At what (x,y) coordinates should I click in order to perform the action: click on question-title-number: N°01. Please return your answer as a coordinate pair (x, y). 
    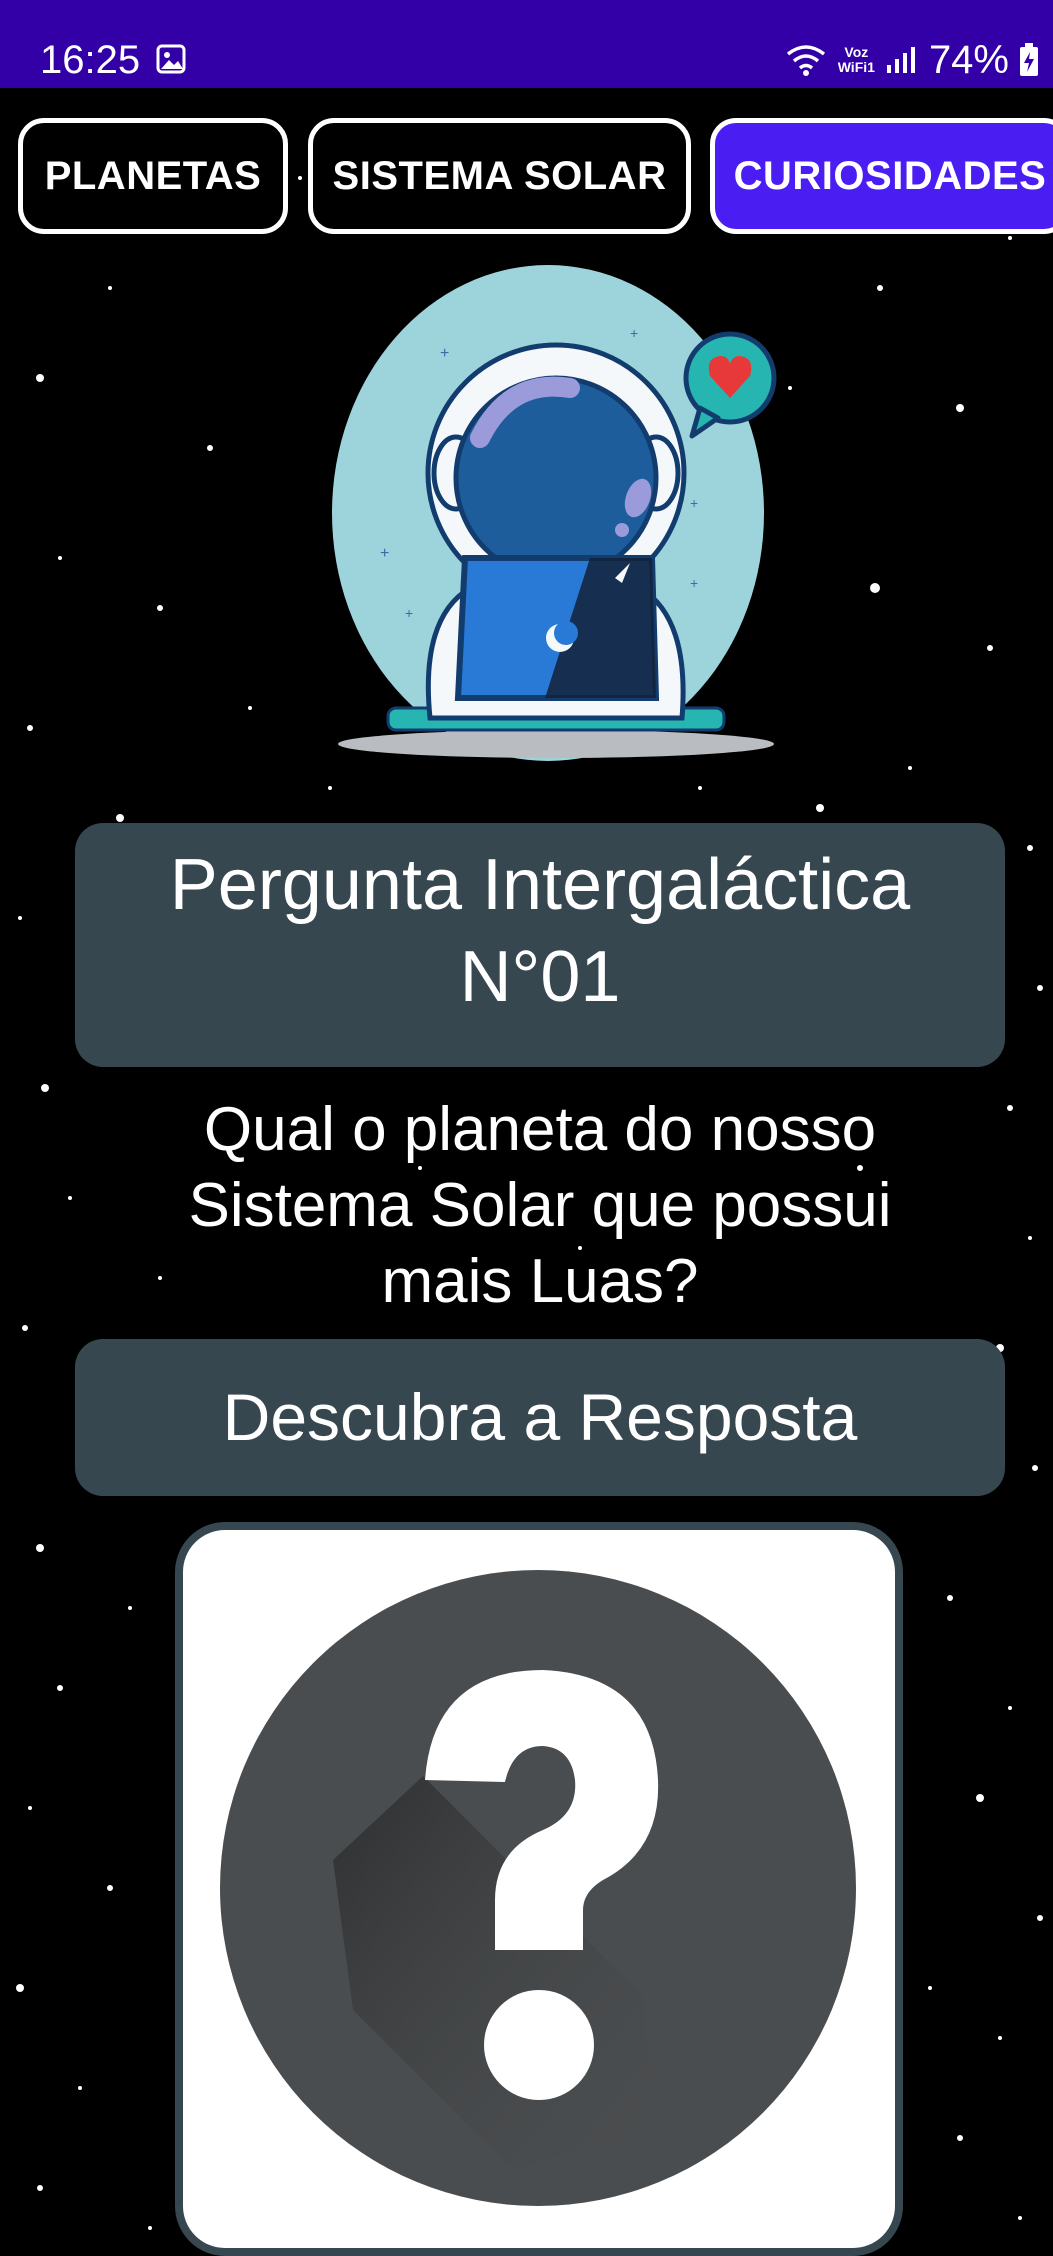
    Looking at the image, I should click on (540, 977).